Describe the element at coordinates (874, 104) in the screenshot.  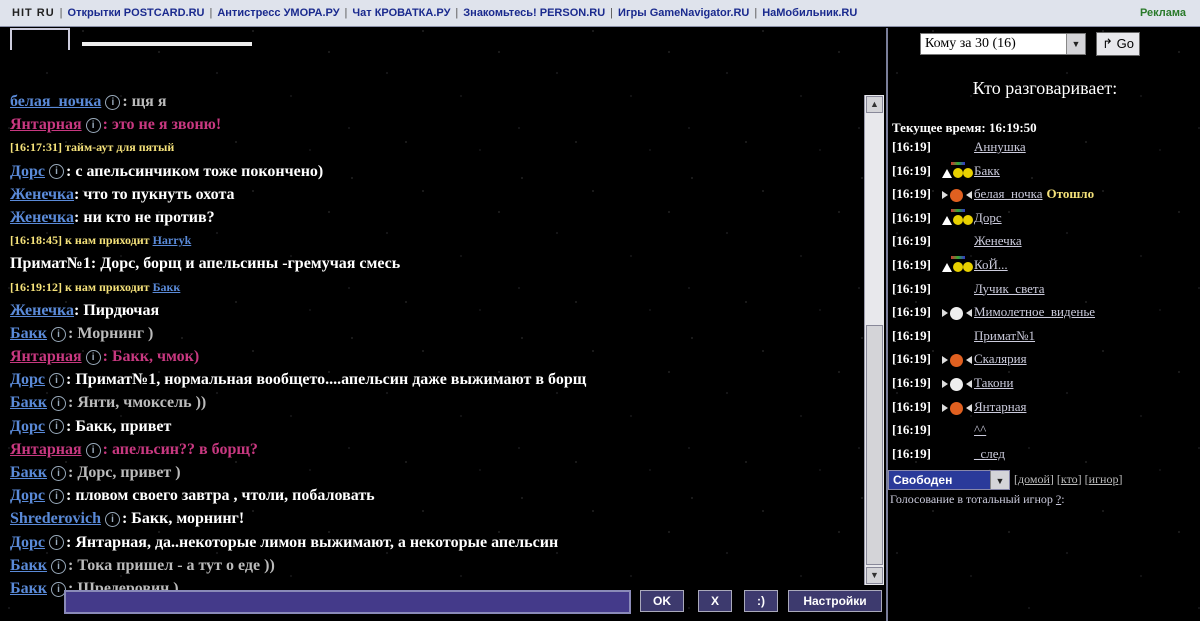
I see `scroll-up-icon: ▲` at that location.